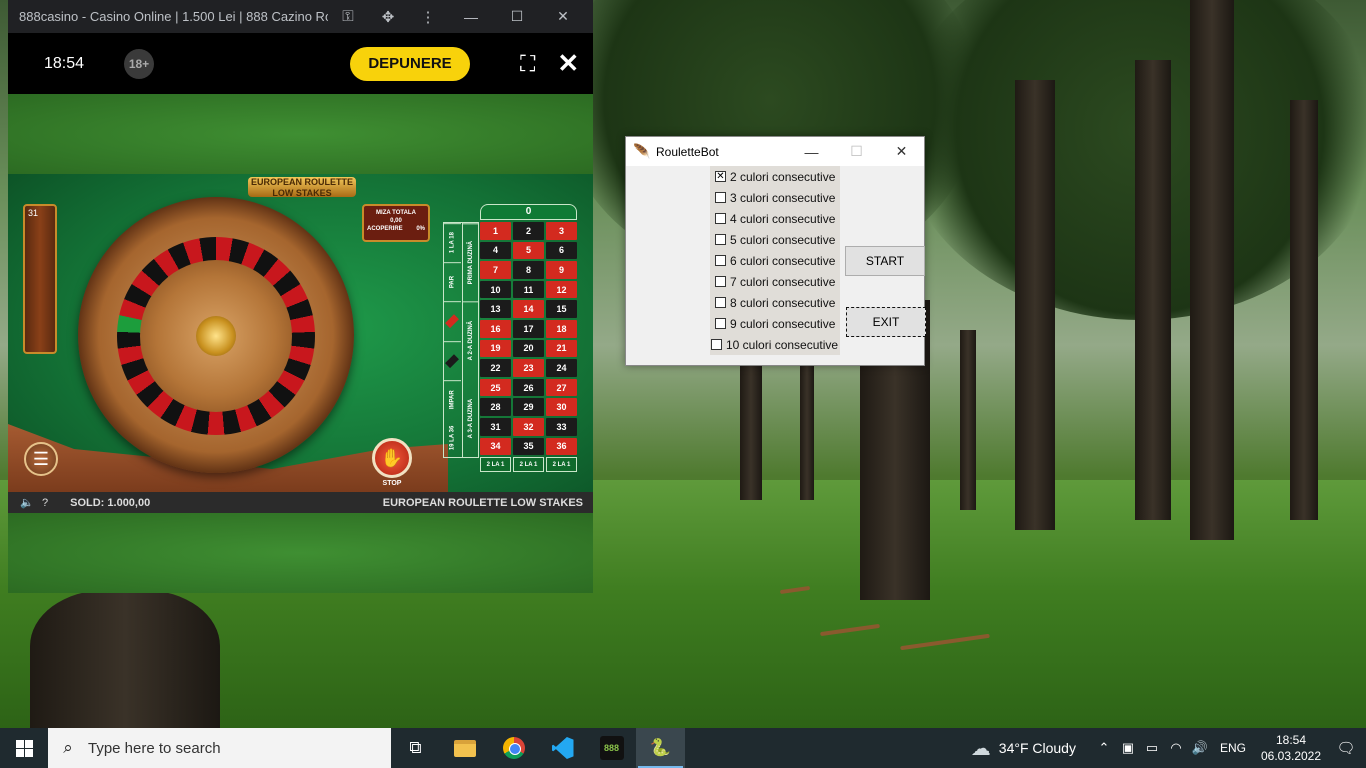 The image size is (1366, 768). What do you see at coordinates (1128, 748) in the screenshot?
I see `meet-icon: ▣` at bounding box center [1128, 748].